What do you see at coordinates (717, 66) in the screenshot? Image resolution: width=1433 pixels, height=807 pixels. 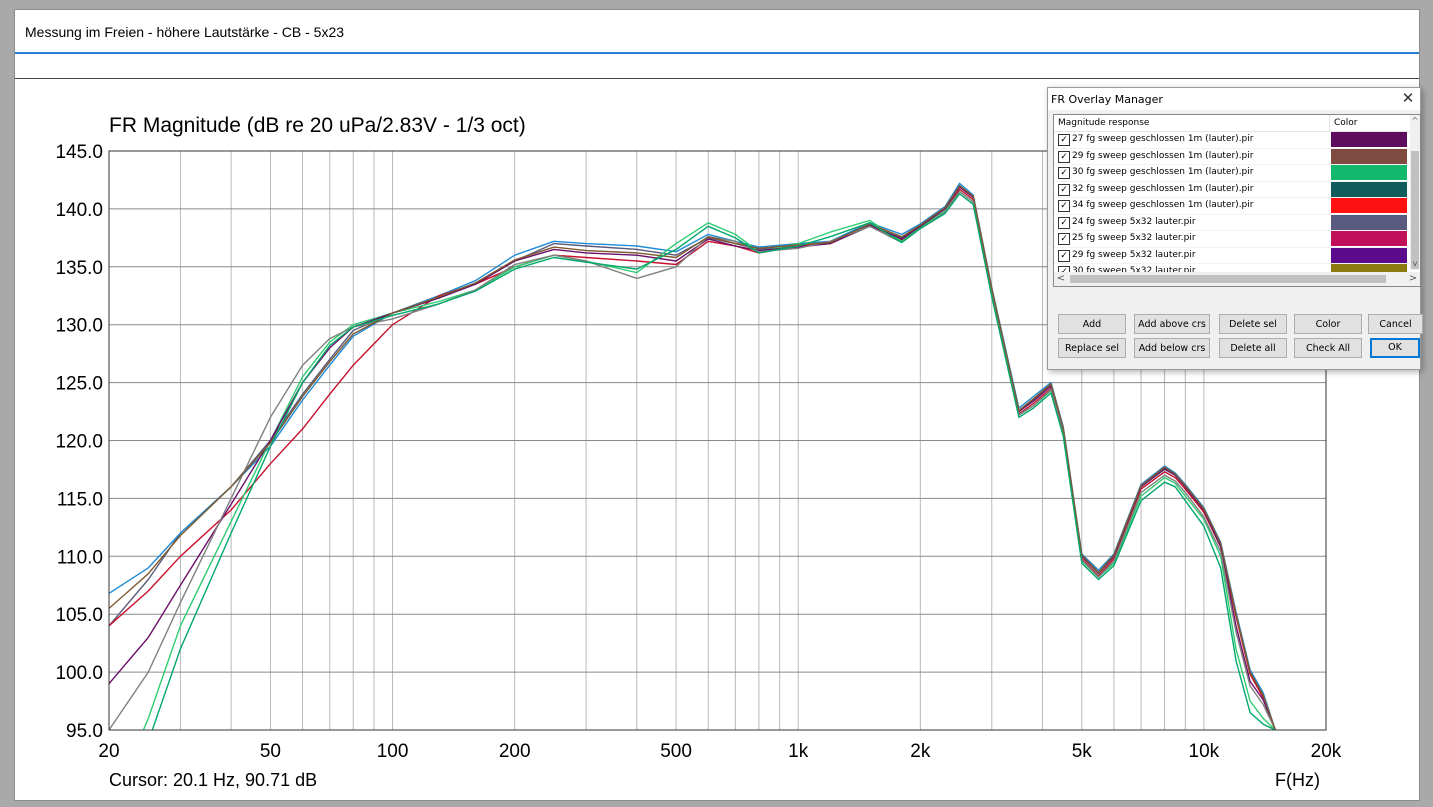 I see `toolbar-strip` at bounding box center [717, 66].